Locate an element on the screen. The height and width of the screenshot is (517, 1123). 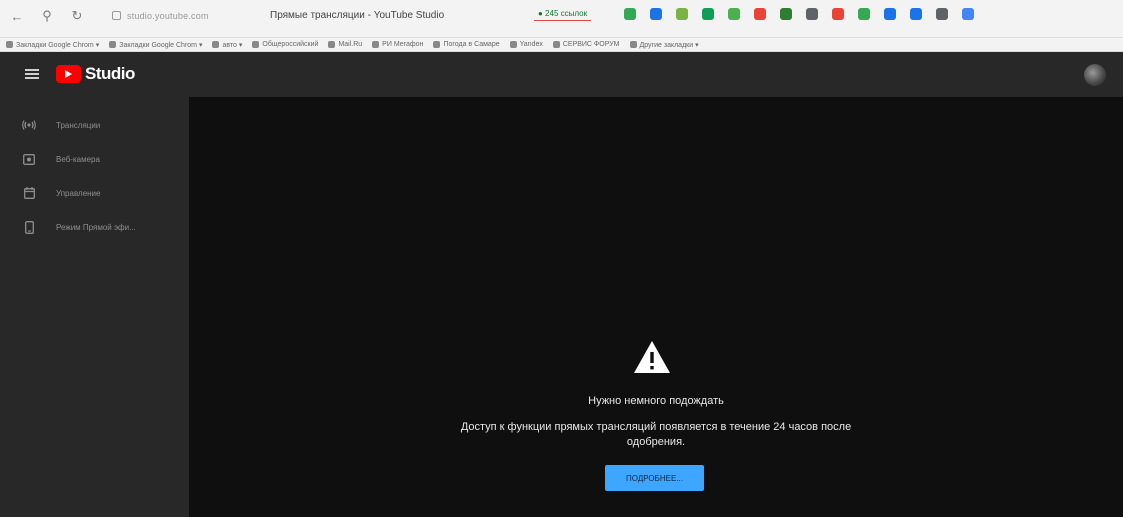
warning-icon is located at coordinates (652, 357).